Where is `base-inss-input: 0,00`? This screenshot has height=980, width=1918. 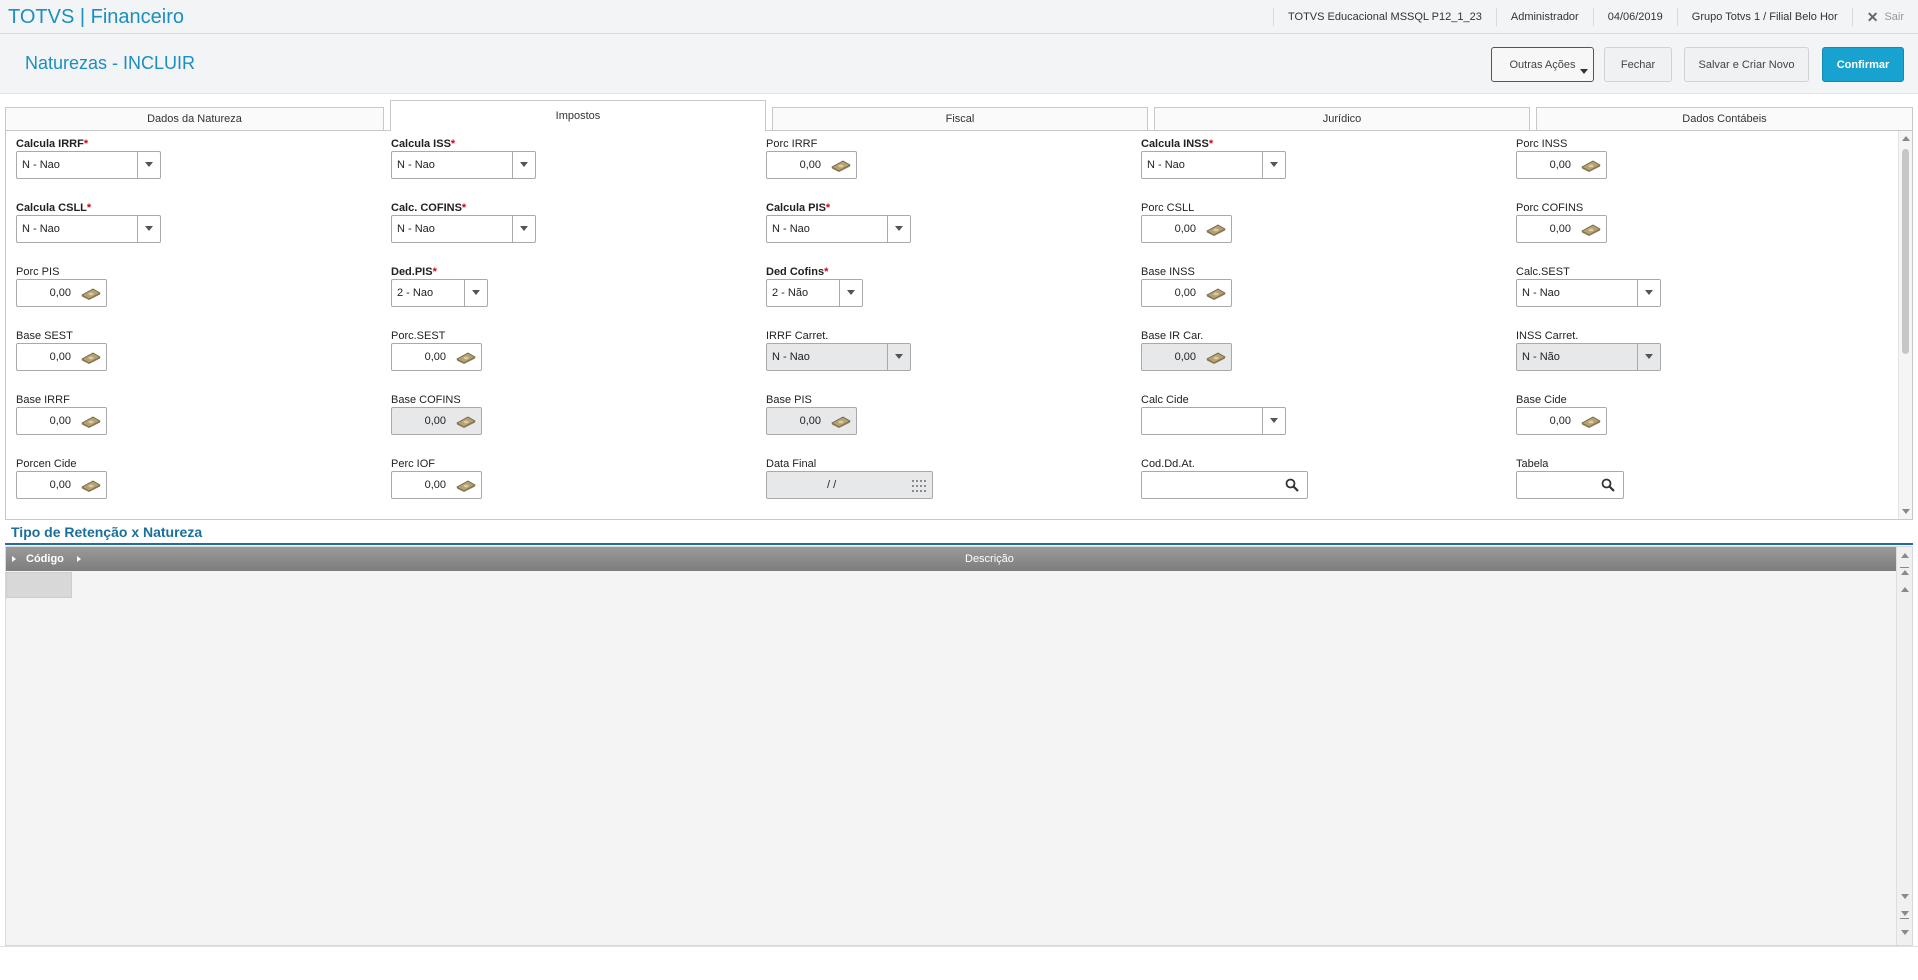 base-inss-input: 0,00 is located at coordinates (1186, 293).